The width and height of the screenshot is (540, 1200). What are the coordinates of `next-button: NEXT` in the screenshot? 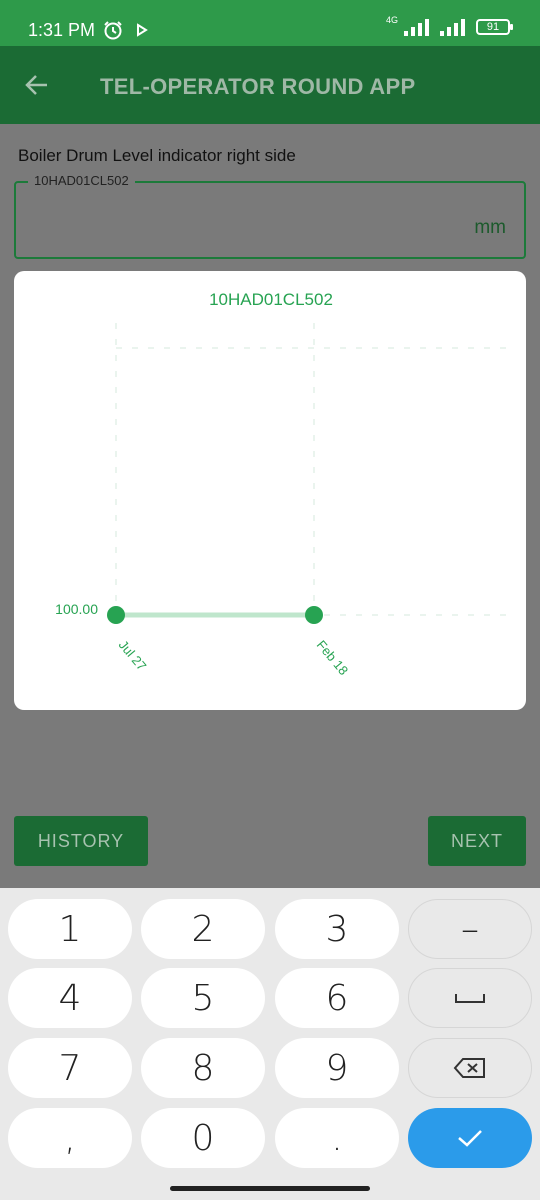 It's located at (477, 841).